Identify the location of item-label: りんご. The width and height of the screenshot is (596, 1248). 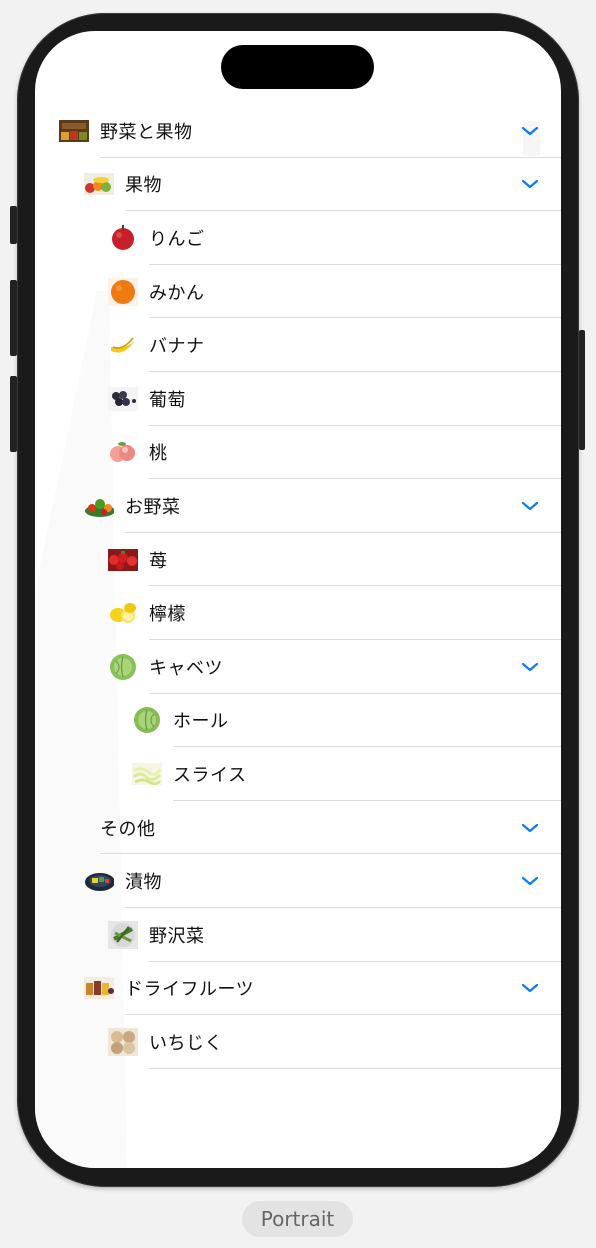
(177, 239).